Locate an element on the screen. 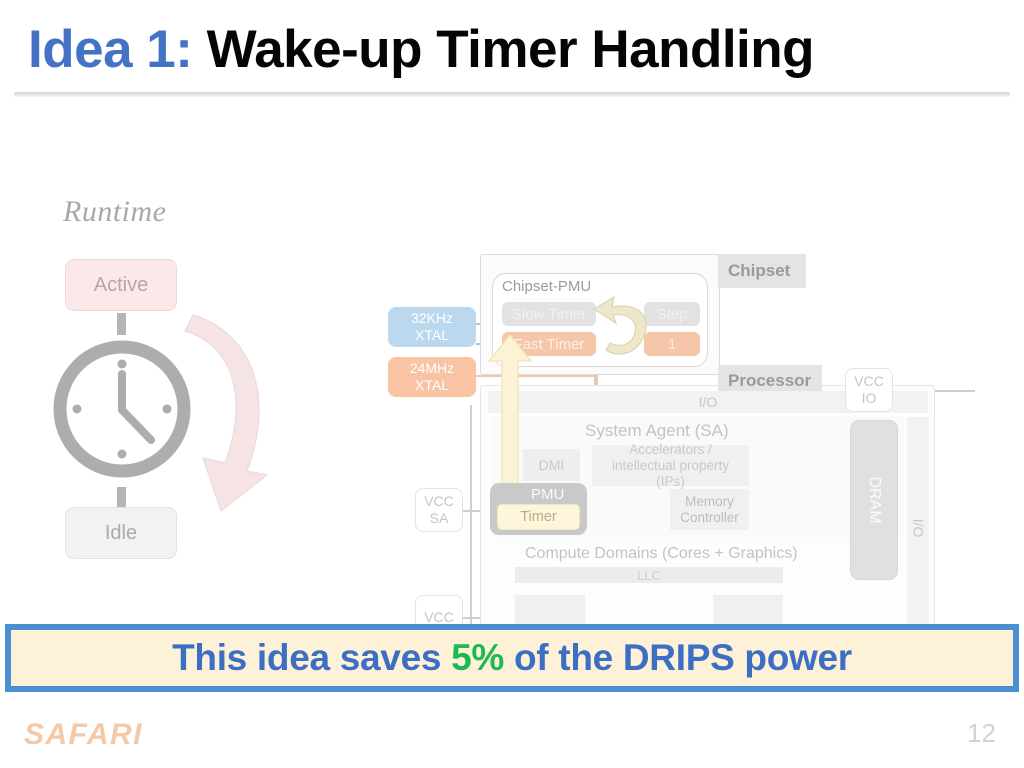  vcc-sa-box: VCC SA is located at coordinates (439, 510).